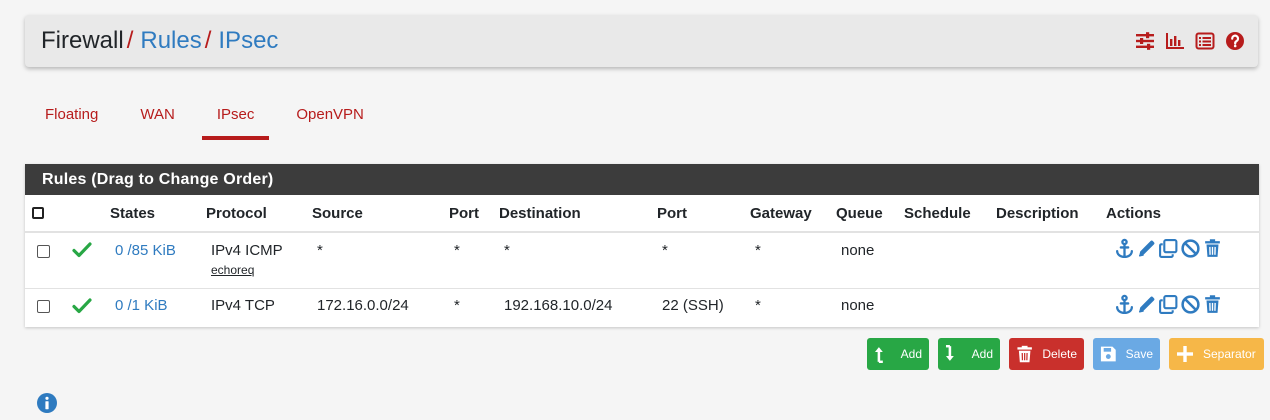 The width and height of the screenshot is (1270, 420). What do you see at coordinates (641, 41) in the screenshot?
I see `breadcrumb-bar: Firewall / Rules / IPsec` at bounding box center [641, 41].